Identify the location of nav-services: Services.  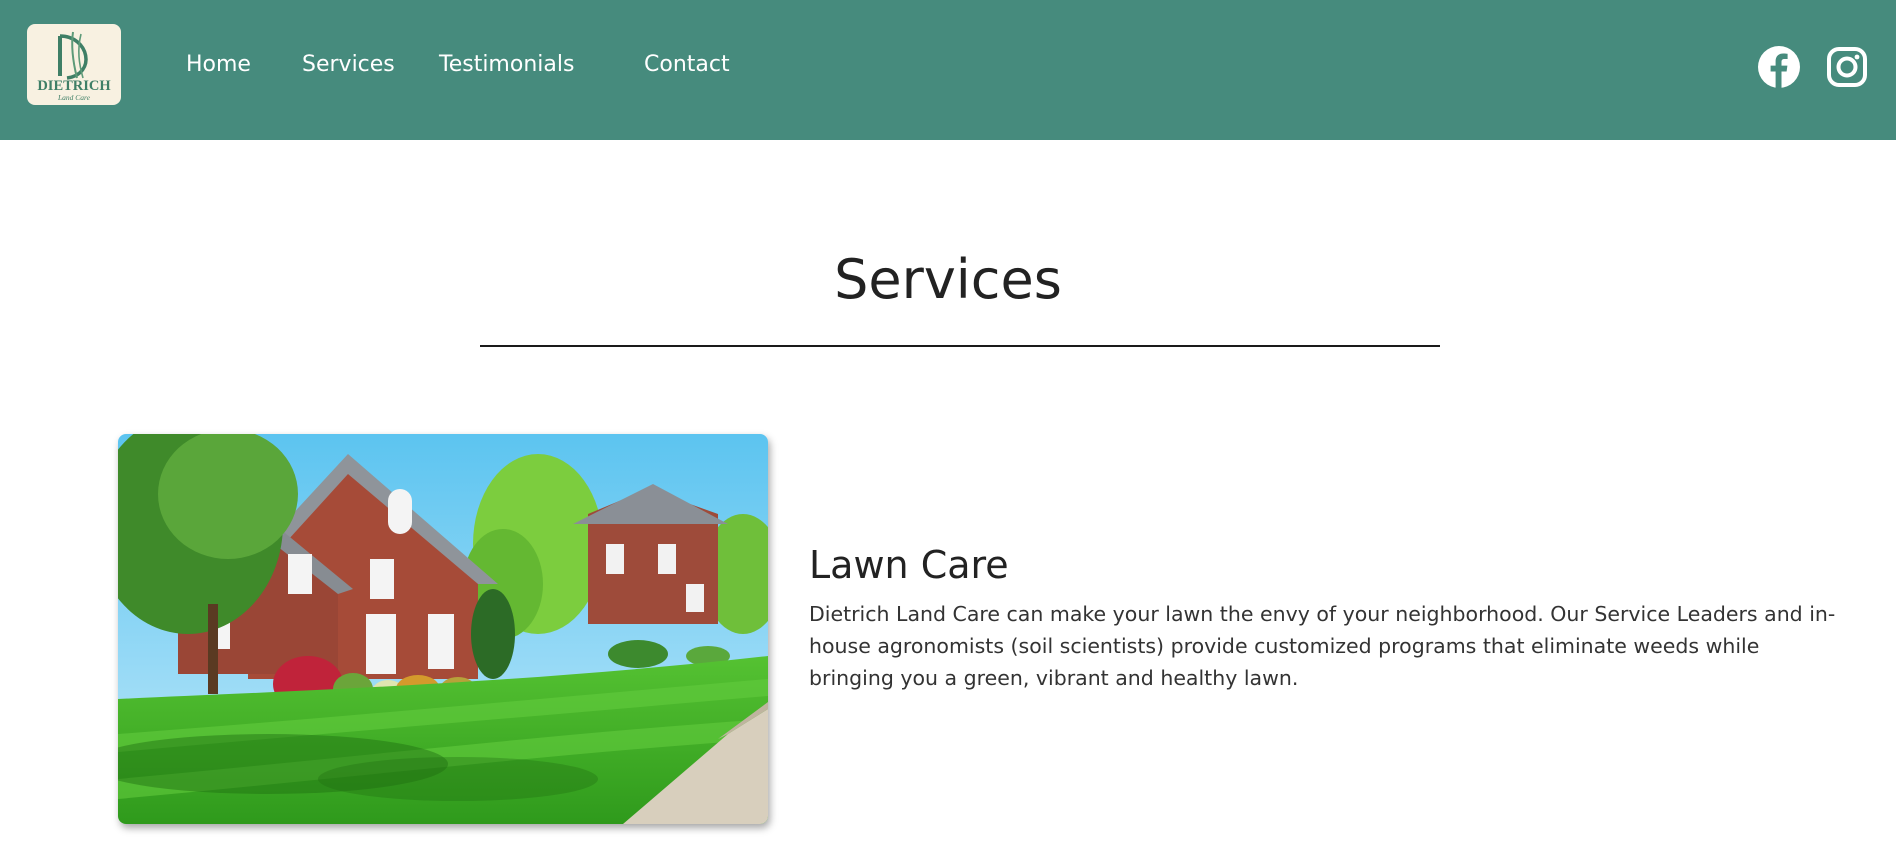
(348, 65).